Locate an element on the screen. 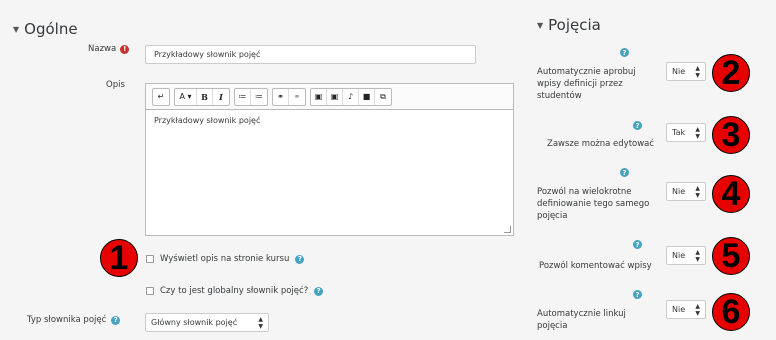 The width and height of the screenshot is (776, 340). entries-section-title: Pojęcia is located at coordinates (574, 25).